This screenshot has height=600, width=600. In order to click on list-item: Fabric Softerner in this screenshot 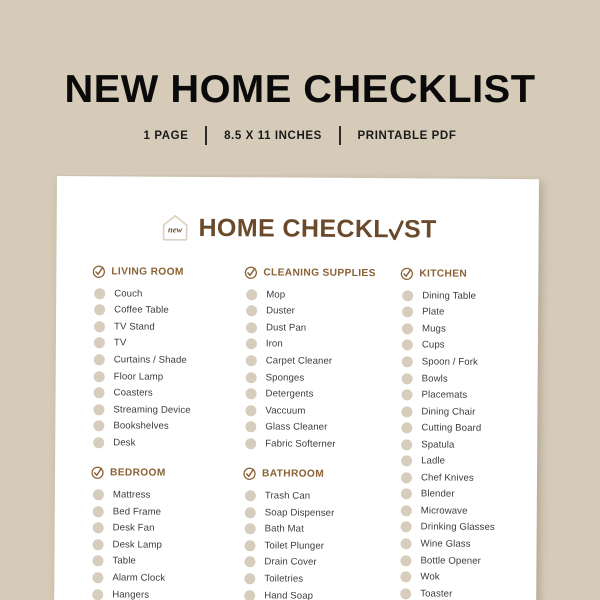, I will do `click(321, 444)`.